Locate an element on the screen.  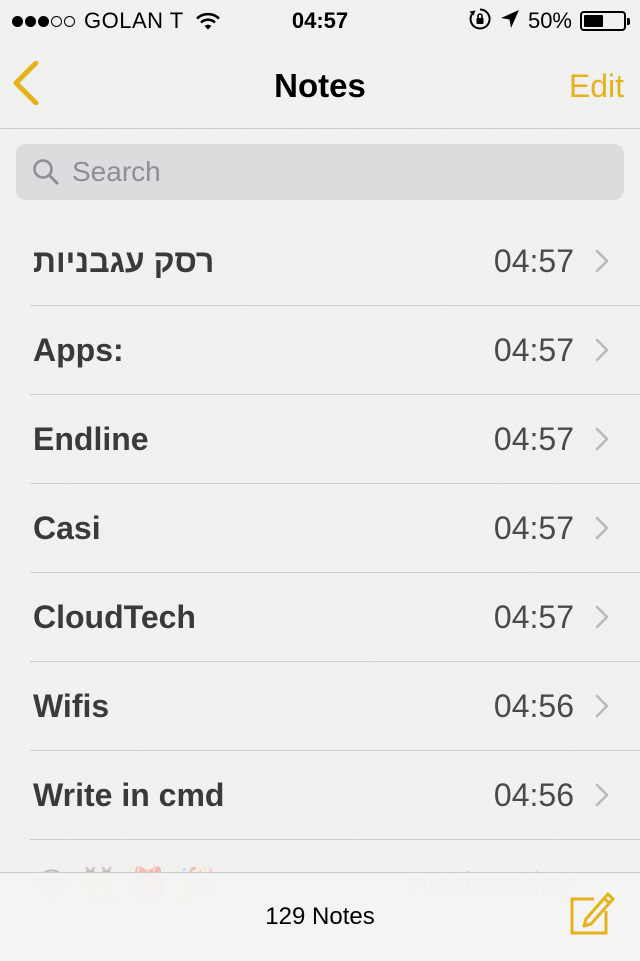
notes-count: 129 Notes is located at coordinates (320, 916).